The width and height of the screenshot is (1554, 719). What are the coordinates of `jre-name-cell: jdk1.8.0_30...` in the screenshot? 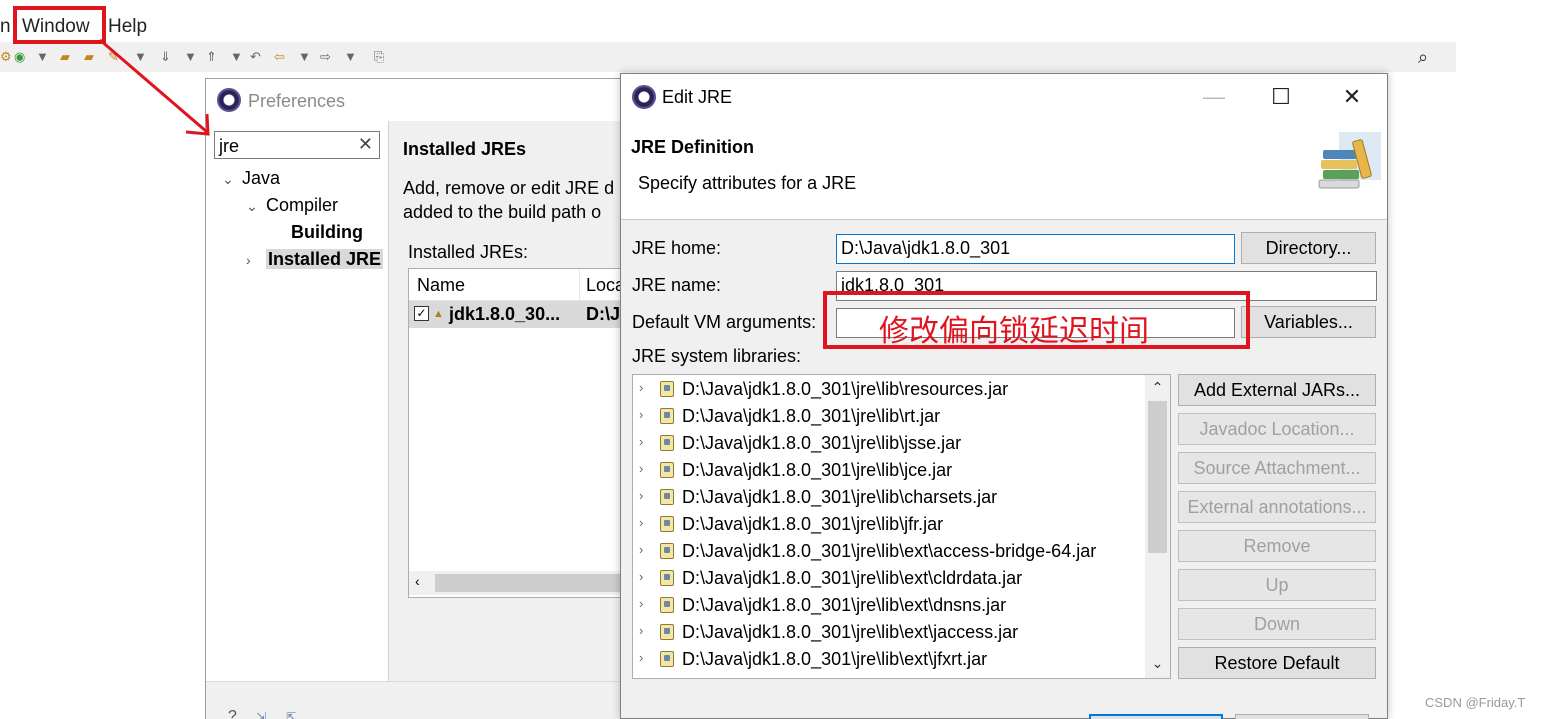 It's located at (505, 314).